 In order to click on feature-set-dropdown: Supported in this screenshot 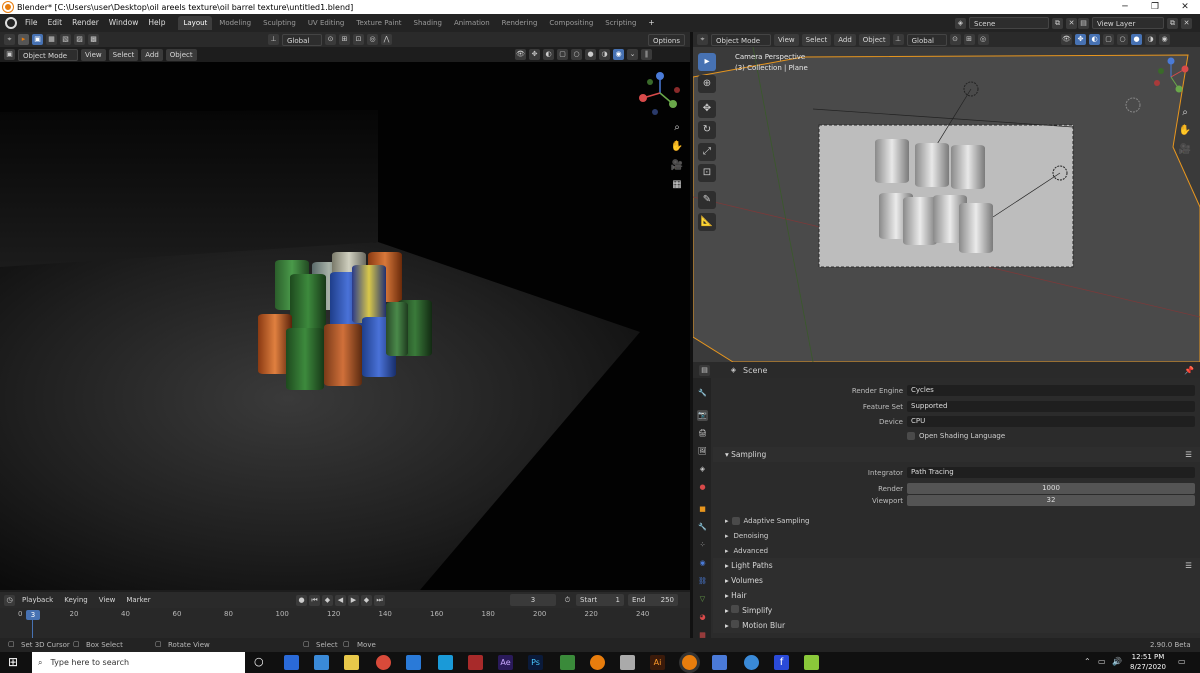, I will do `click(1051, 406)`.